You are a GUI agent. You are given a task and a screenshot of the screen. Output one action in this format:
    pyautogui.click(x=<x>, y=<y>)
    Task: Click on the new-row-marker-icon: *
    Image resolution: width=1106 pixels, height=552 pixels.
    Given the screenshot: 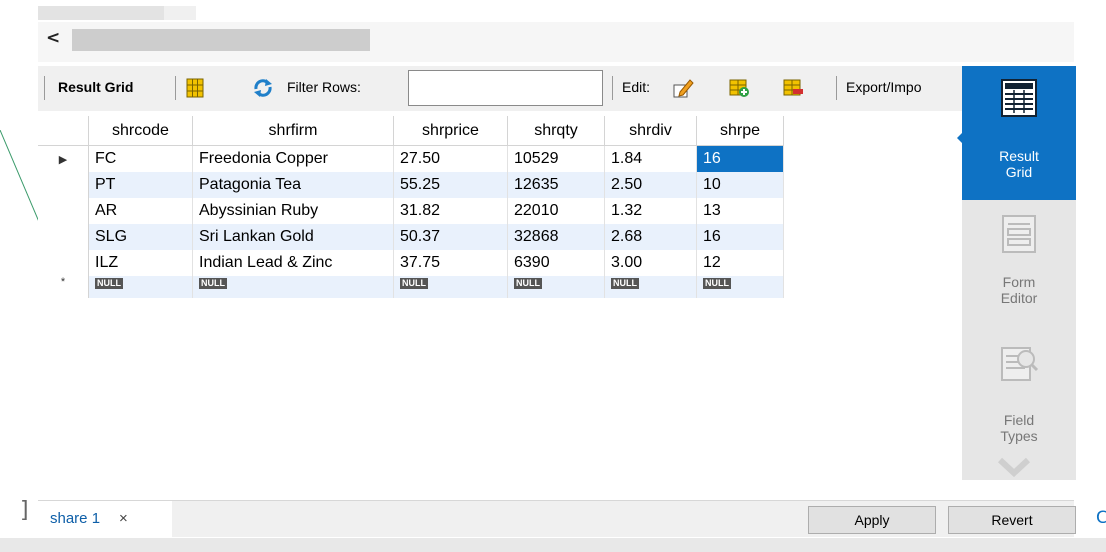 What is the action you would take?
    pyautogui.click(x=63, y=287)
    